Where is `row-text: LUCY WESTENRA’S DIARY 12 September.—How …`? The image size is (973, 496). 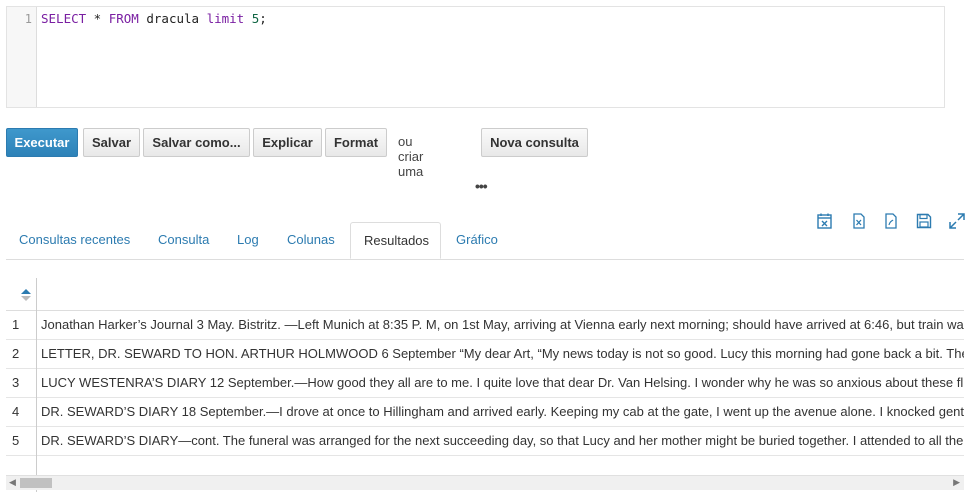
row-text: LUCY WESTENRA’S DIARY 12 September.—How … is located at coordinates (502, 382).